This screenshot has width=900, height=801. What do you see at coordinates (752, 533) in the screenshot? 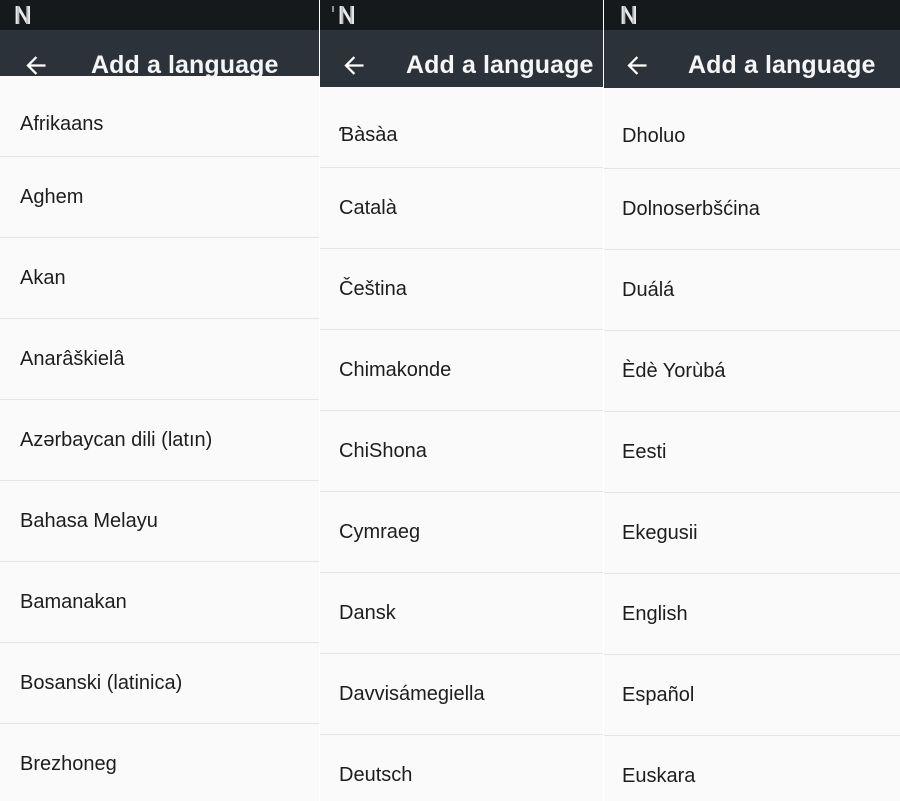
I see `list-item: Ekegusii` at bounding box center [752, 533].